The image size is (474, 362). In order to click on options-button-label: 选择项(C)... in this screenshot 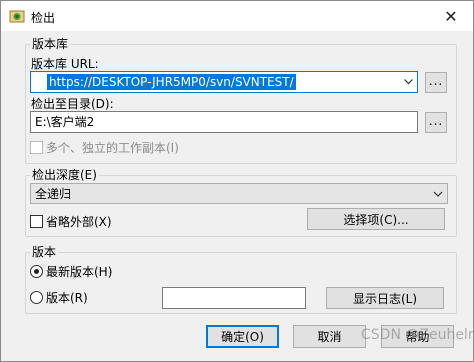, I will do `click(376, 219)`.